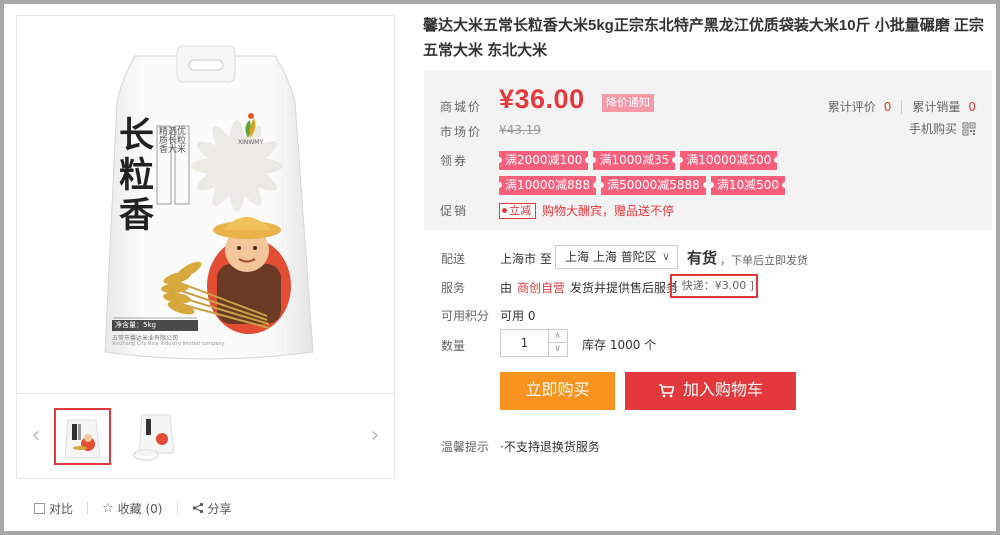 The height and width of the screenshot is (535, 1000). Describe the element at coordinates (39, 508) in the screenshot. I see `checkbox-icon` at that location.